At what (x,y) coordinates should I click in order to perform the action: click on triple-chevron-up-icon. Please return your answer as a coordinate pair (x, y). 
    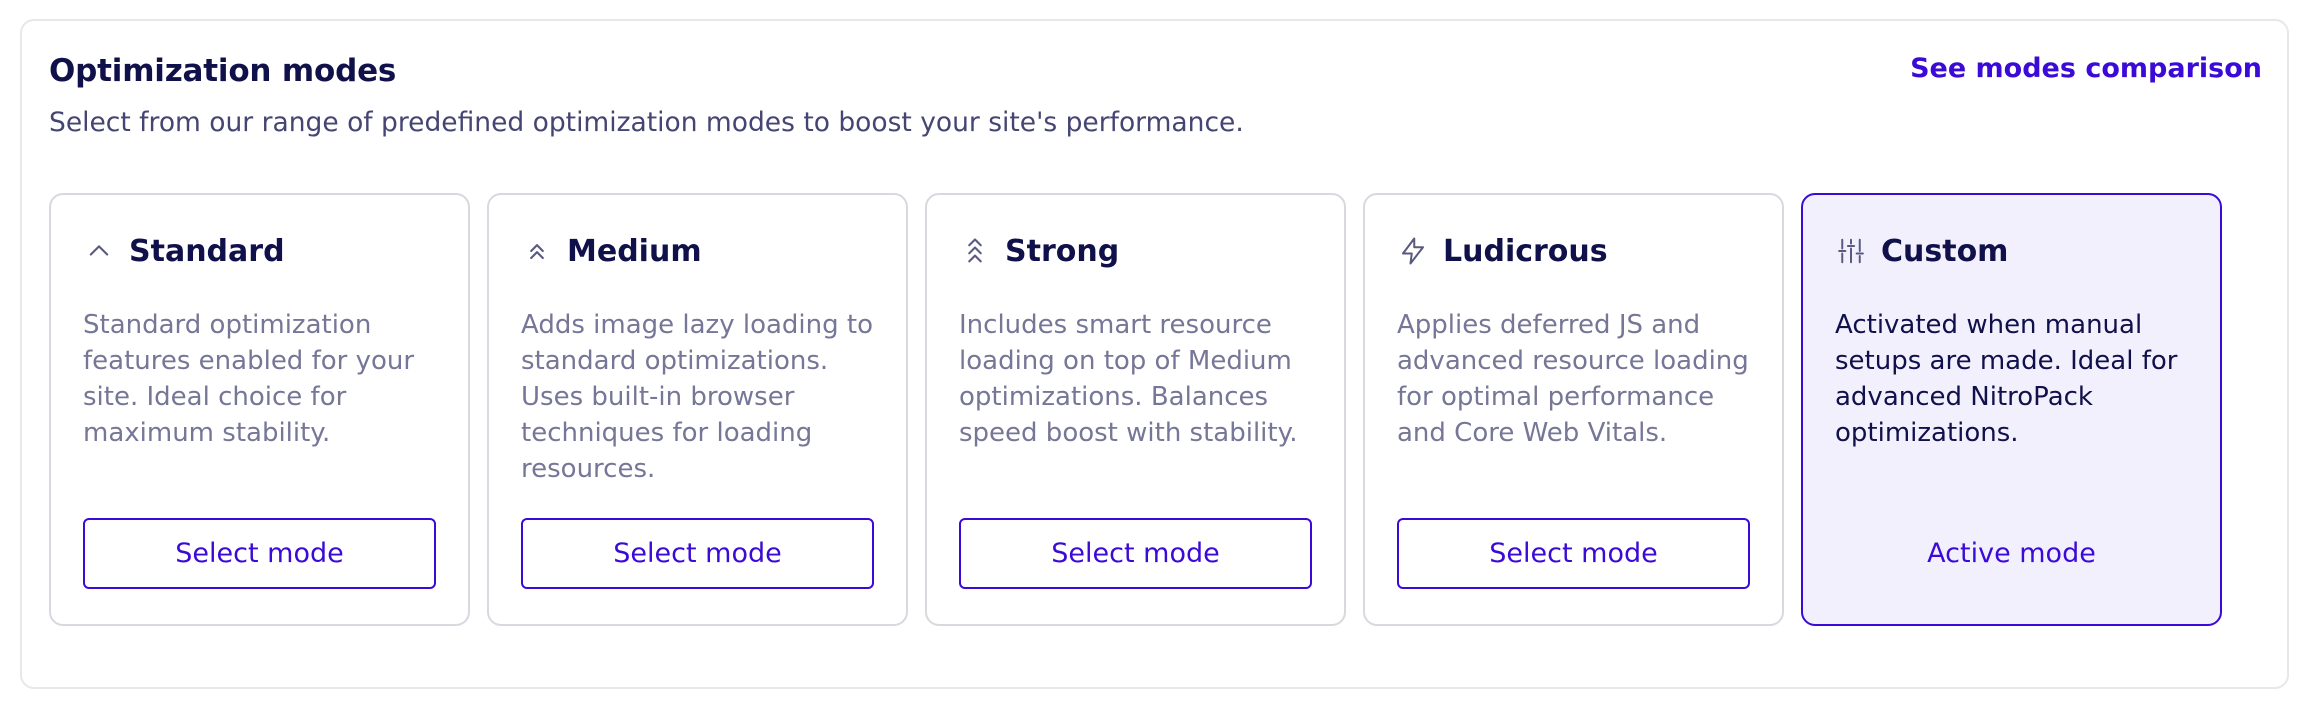
    Looking at the image, I should click on (975, 251).